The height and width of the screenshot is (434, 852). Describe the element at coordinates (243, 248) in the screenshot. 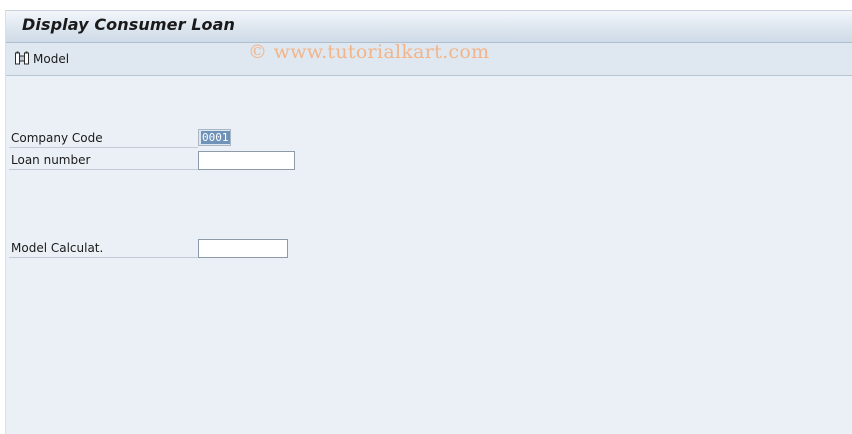

I see `model-calc-input` at that location.